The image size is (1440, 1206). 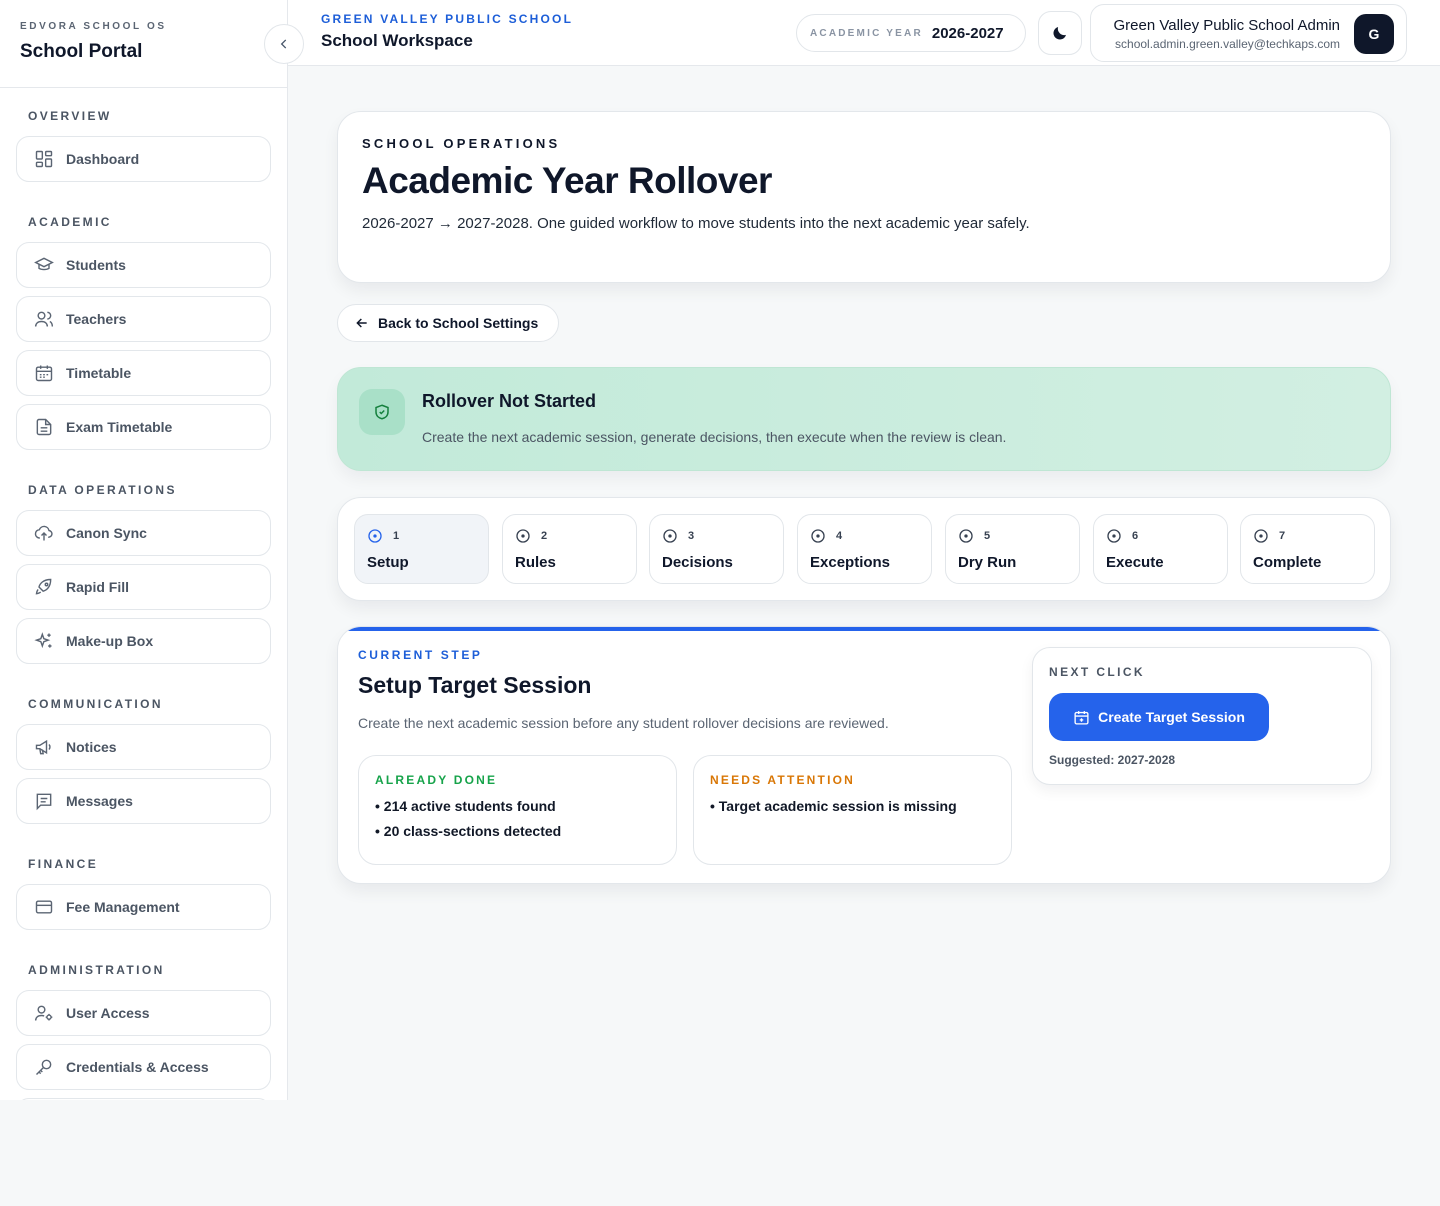 I want to click on sidebar-item-label: Teachers, so click(x=96, y=319).